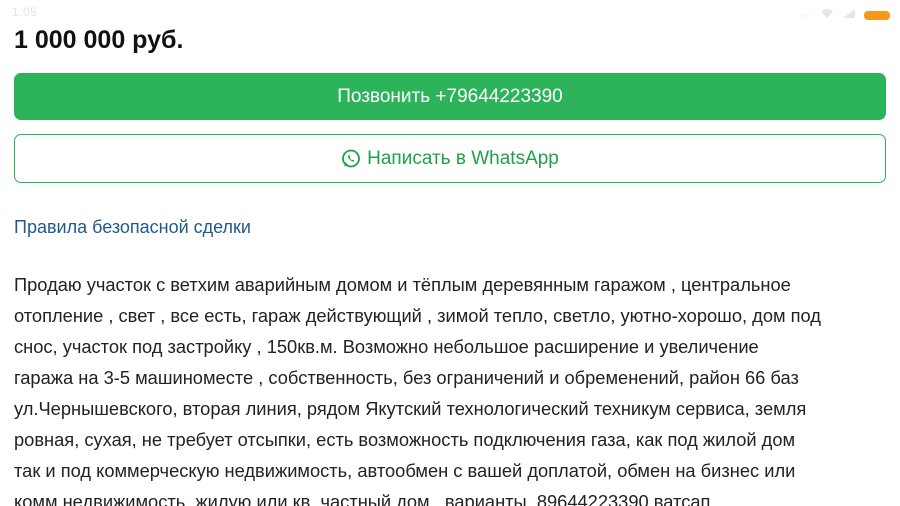 The width and height of the screenshot is (900, 506). I want to click on whatsapp-button: Написать в WhatsApp, so click(450, 158).